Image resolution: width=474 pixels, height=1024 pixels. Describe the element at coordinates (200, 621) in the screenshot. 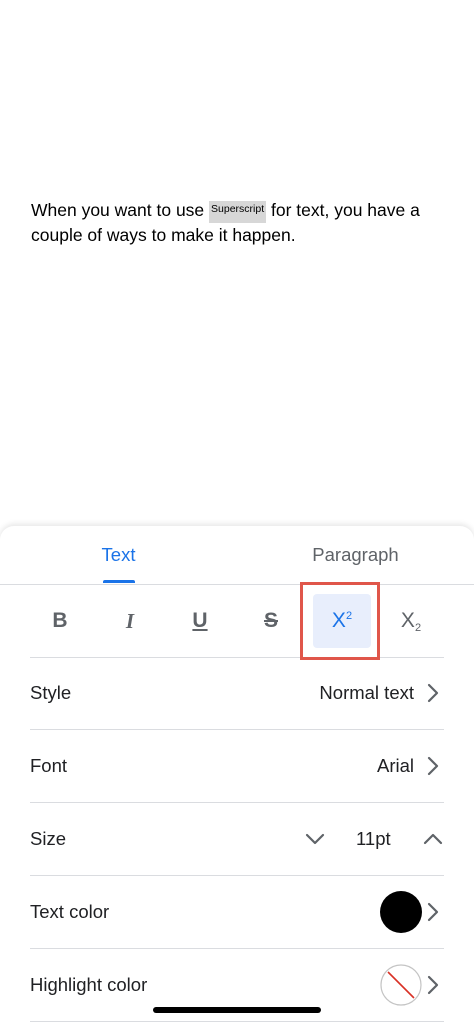

I see `underline-button: U` at that location.